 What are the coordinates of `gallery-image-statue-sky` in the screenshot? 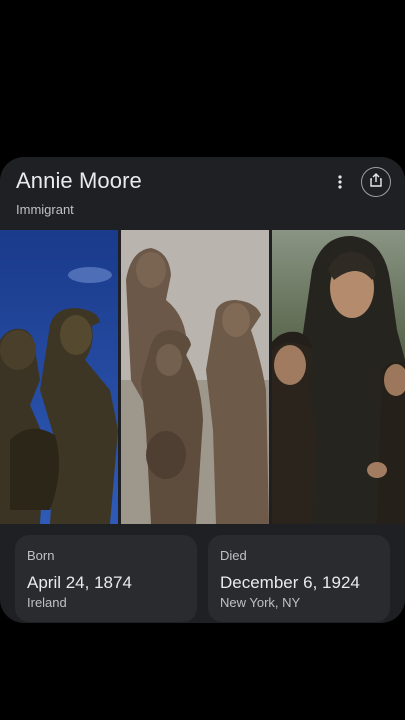 It's located at (59, 377).